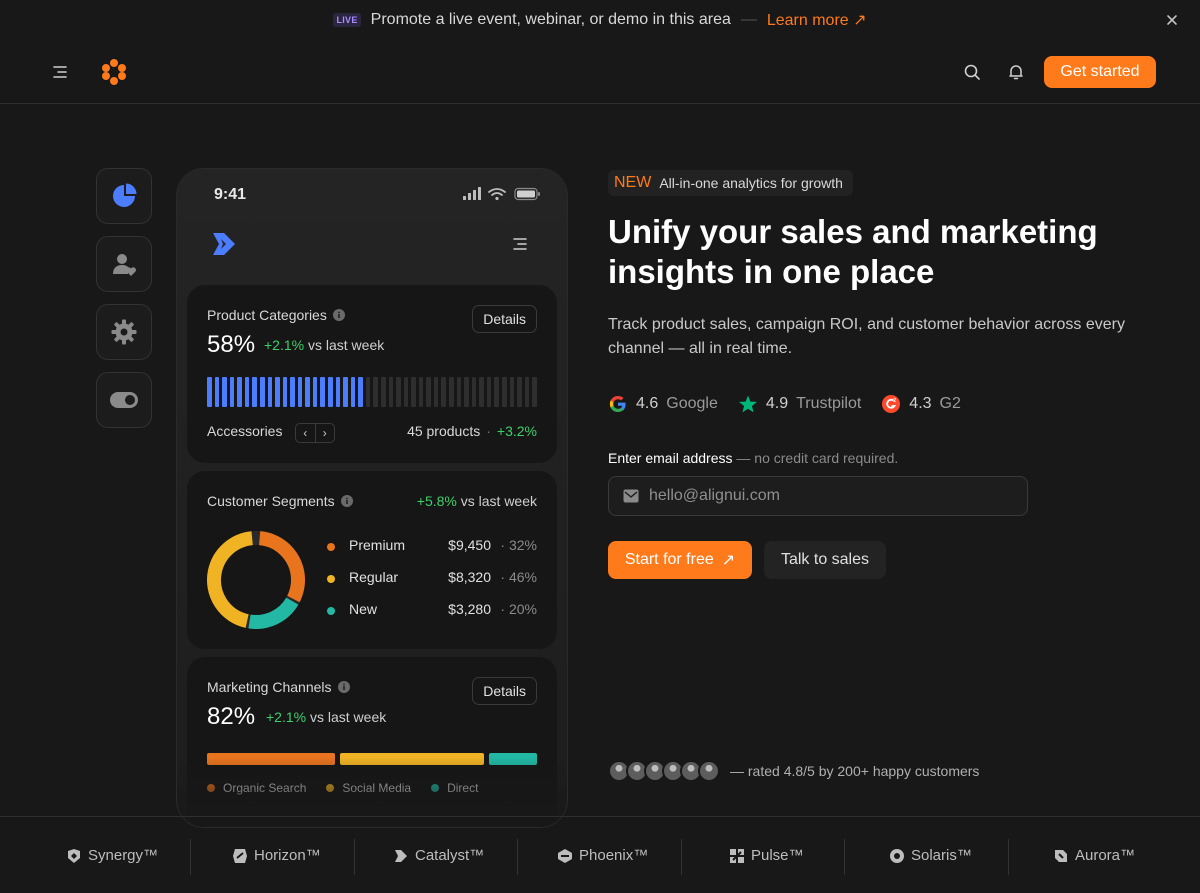 This screenshot has width=1200, height=893. I want to click on brand-aurora: Aurora™, so click(1094, 855).